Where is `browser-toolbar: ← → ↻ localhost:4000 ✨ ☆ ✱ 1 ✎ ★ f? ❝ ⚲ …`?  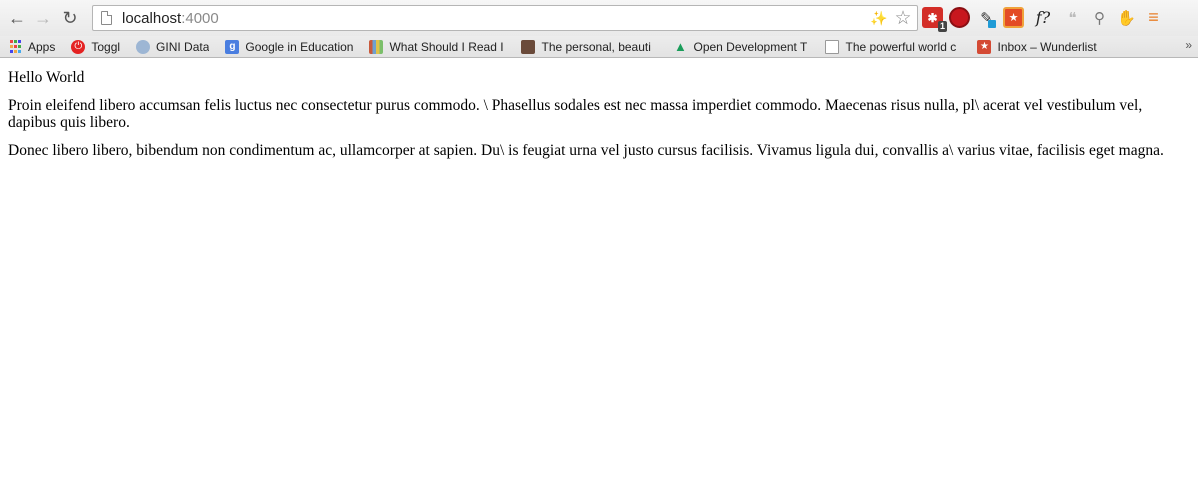 browser-toolbar: ← → ↻ localhost:4000 ✨ ☆ ✱ 1 ✎ ★ f? ❝ ⚲ … is located at coordinates (599, 18).